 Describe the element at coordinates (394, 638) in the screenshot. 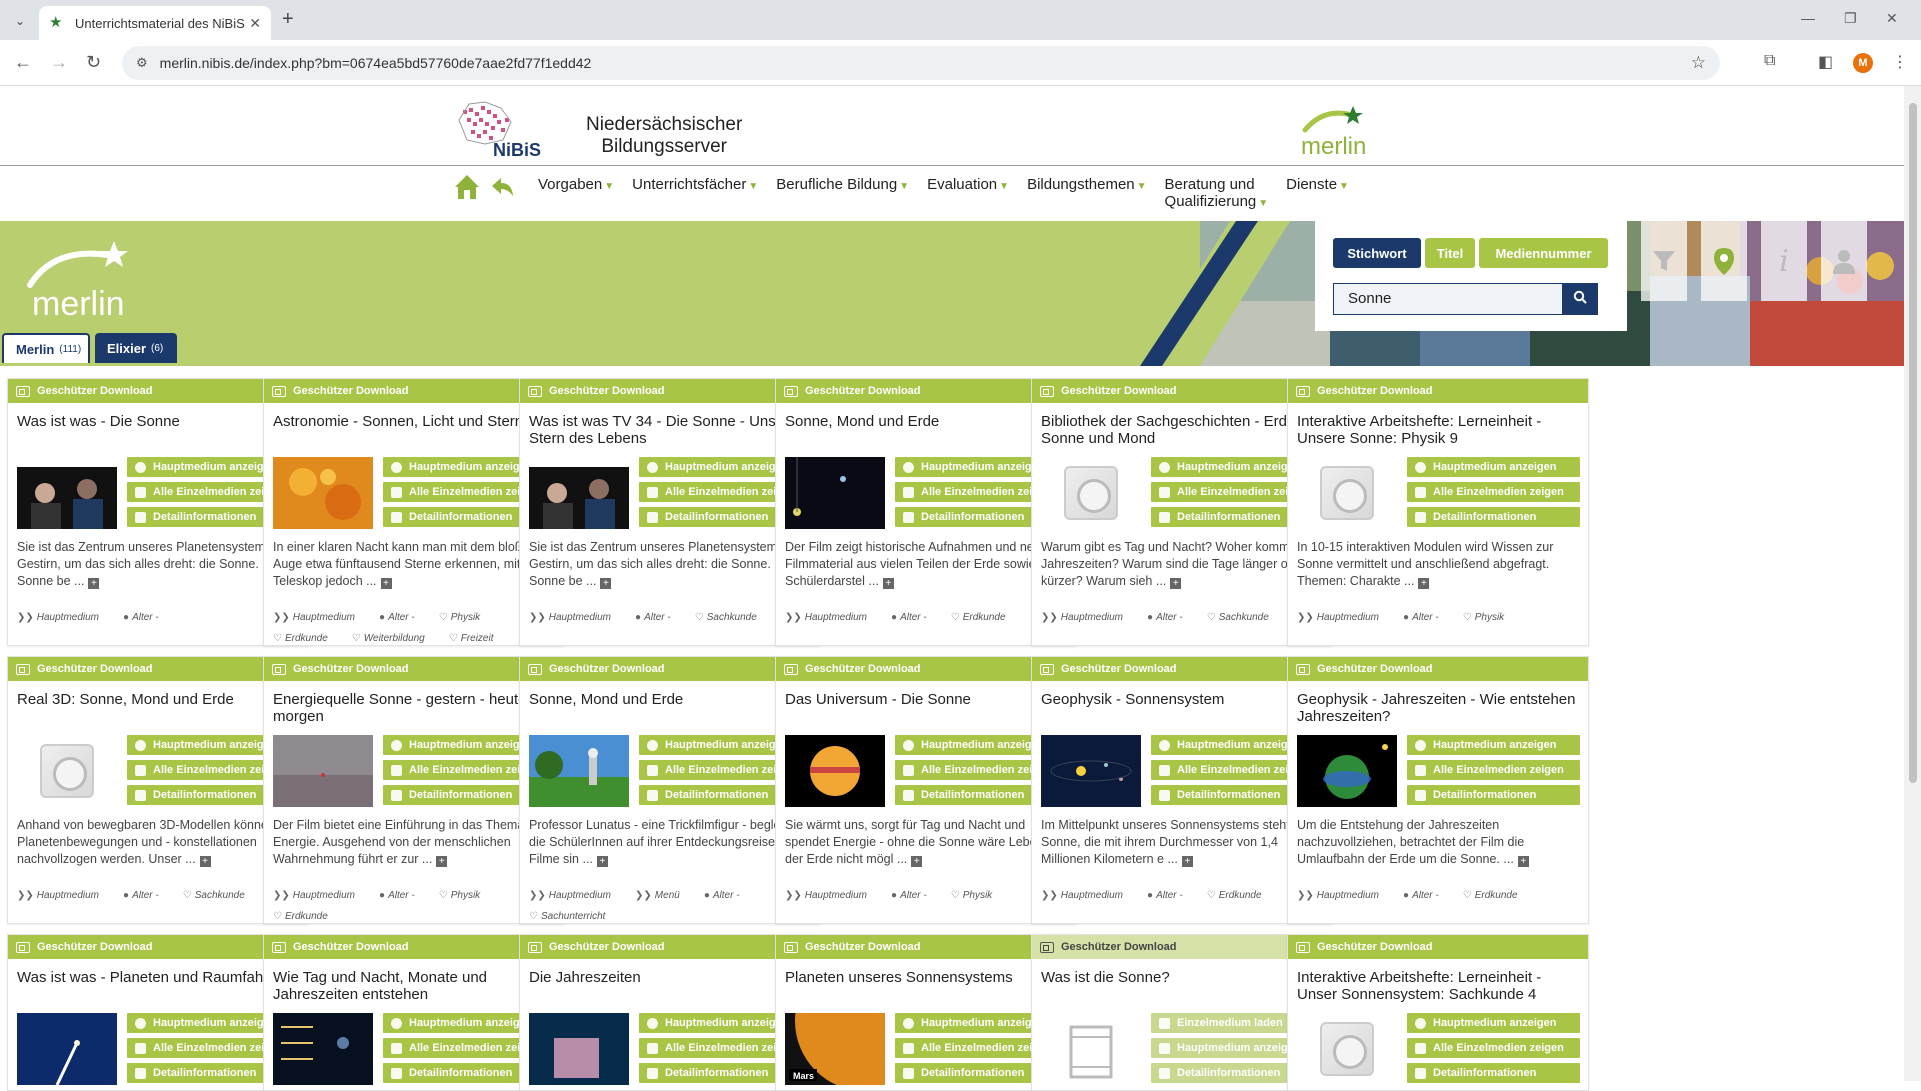

I see `subject-tag: ♡ Weiterbildung` at that location.